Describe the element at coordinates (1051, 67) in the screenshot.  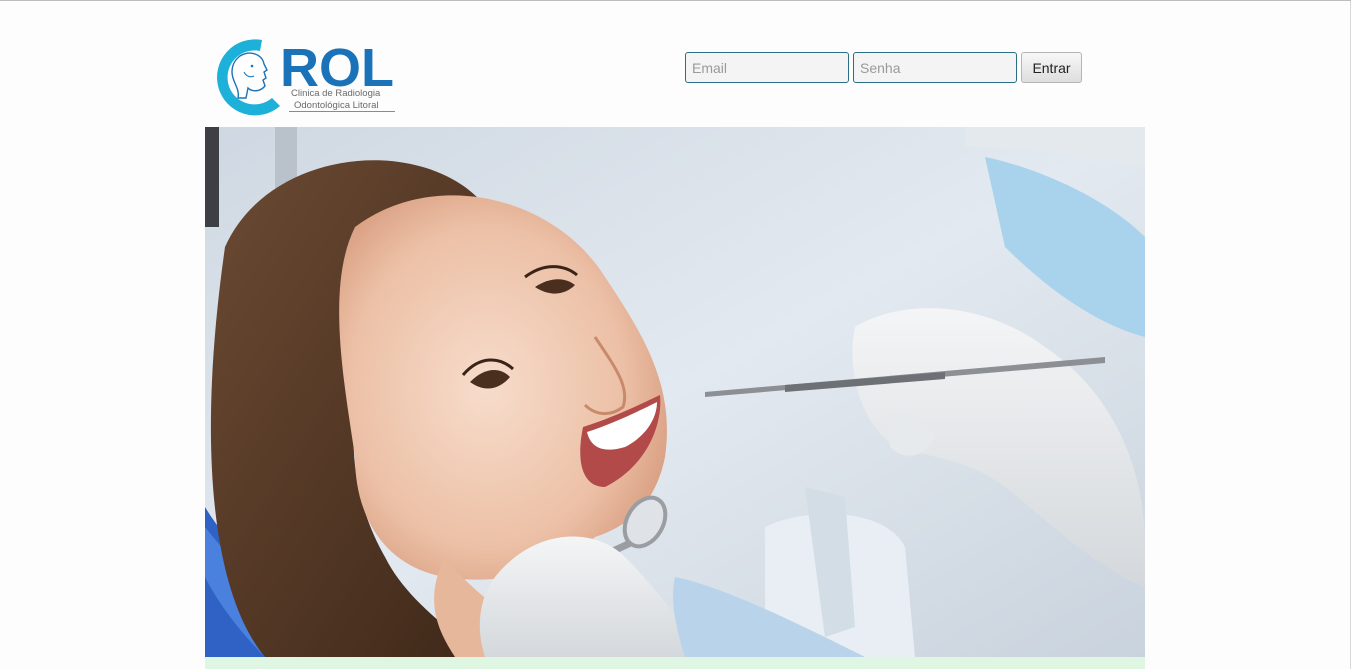
I see `login-button: Entrar` at that location.